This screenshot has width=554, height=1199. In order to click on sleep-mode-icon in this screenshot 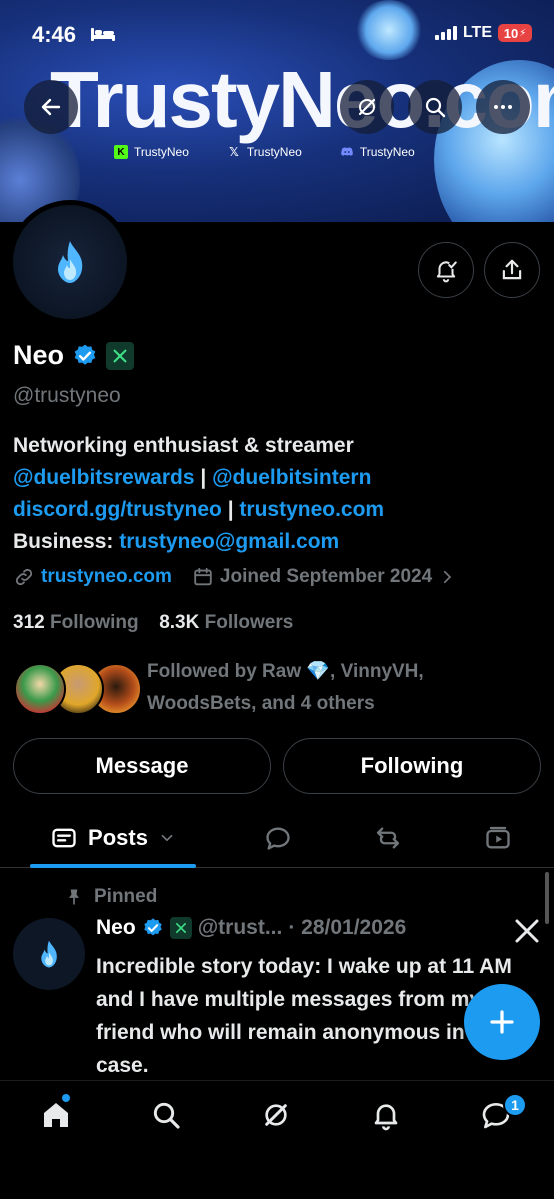, I will do `click(103, 34)`.